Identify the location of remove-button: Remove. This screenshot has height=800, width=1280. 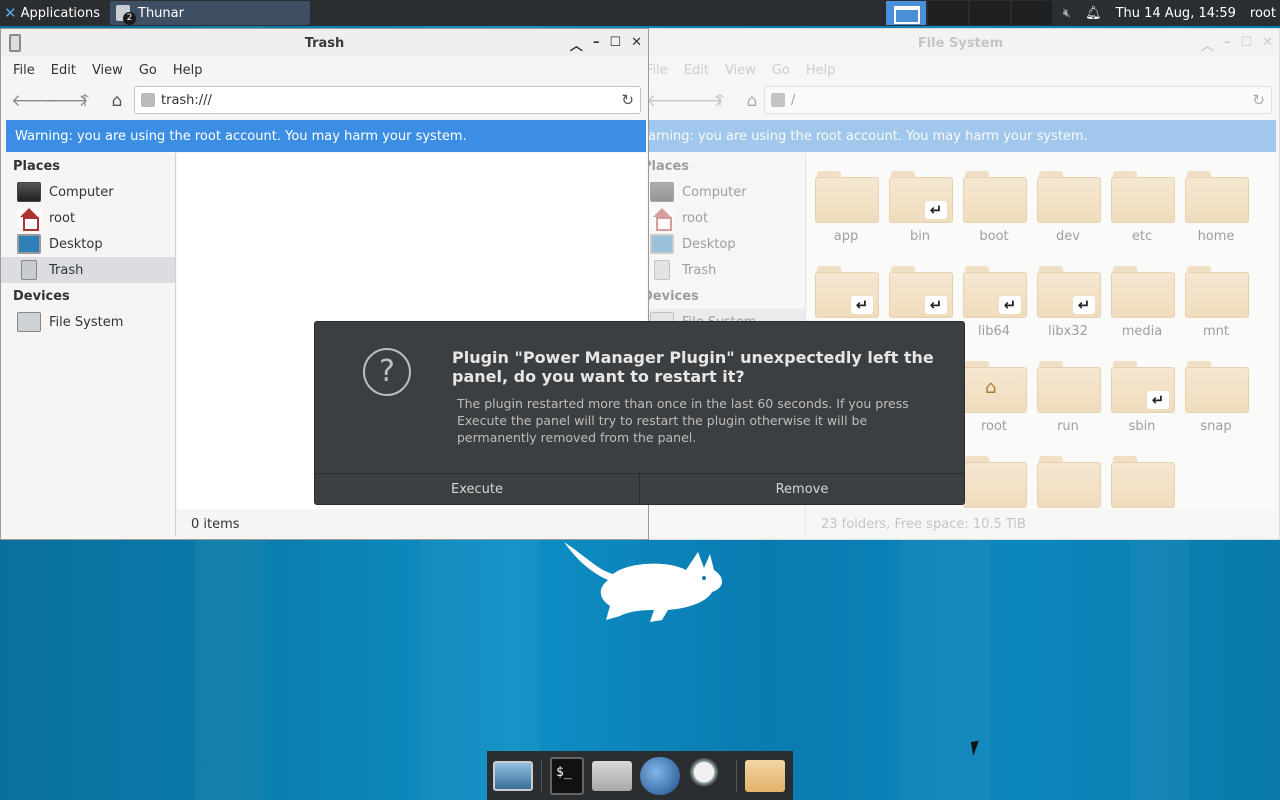
(801, 489).